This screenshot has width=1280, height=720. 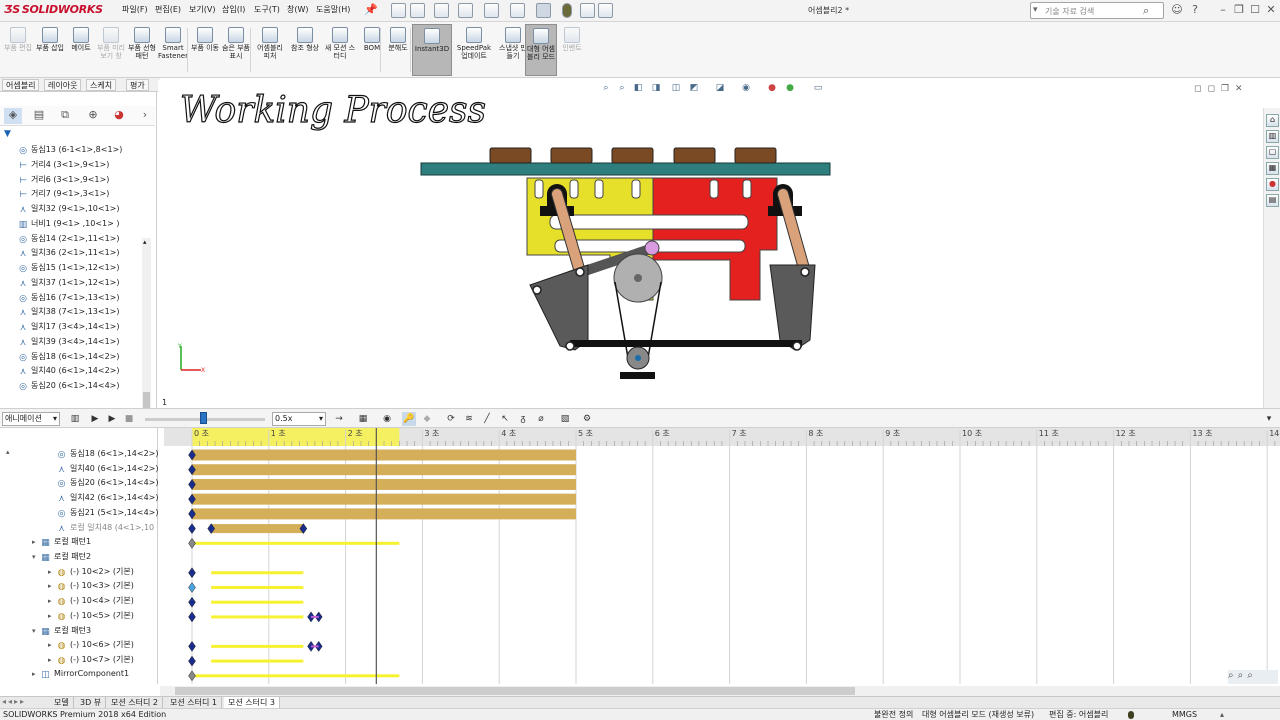 I want to click on motion-tree-item: ◎ 동심20 (6<1>,14<4>), so click(x=79, y=484).